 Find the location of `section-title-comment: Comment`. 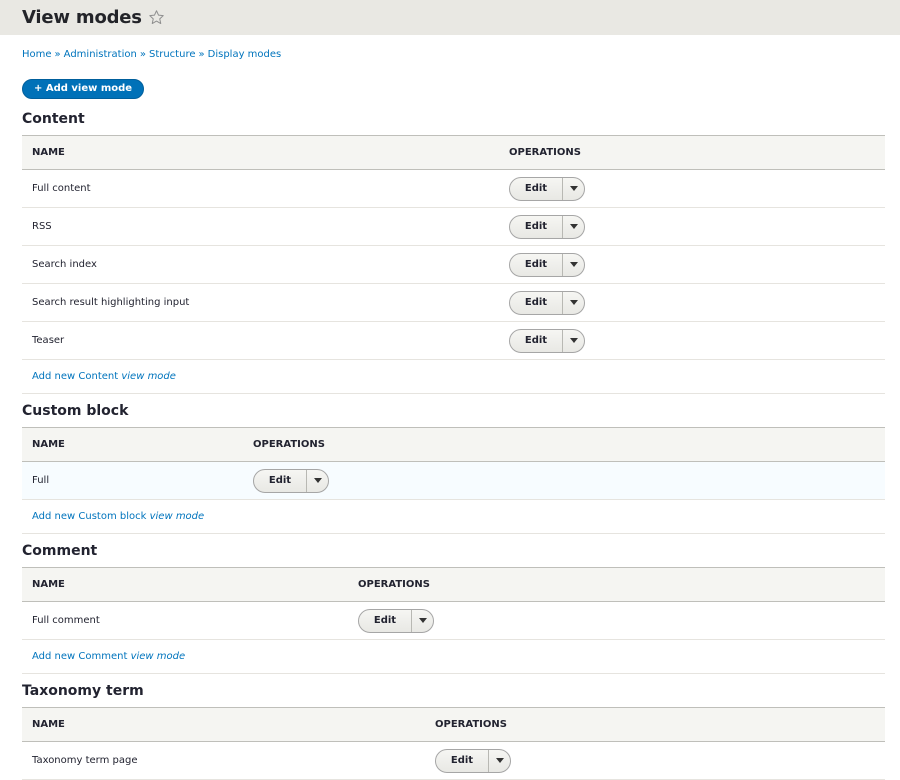

section-title-comment: Comment is located at coordinates (60, 551).